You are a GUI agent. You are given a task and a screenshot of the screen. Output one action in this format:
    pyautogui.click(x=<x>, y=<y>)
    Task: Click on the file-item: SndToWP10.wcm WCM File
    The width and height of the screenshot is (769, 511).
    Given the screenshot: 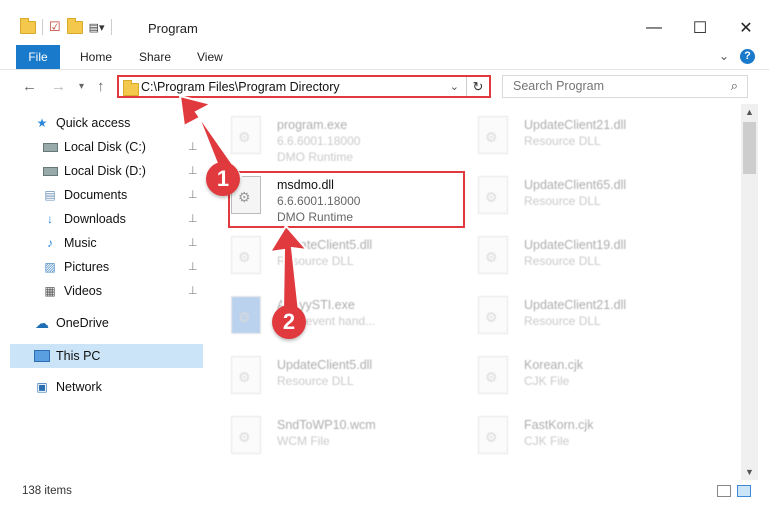 What is the action you would take?
    pyautogui.click(x=320, y=434)
    